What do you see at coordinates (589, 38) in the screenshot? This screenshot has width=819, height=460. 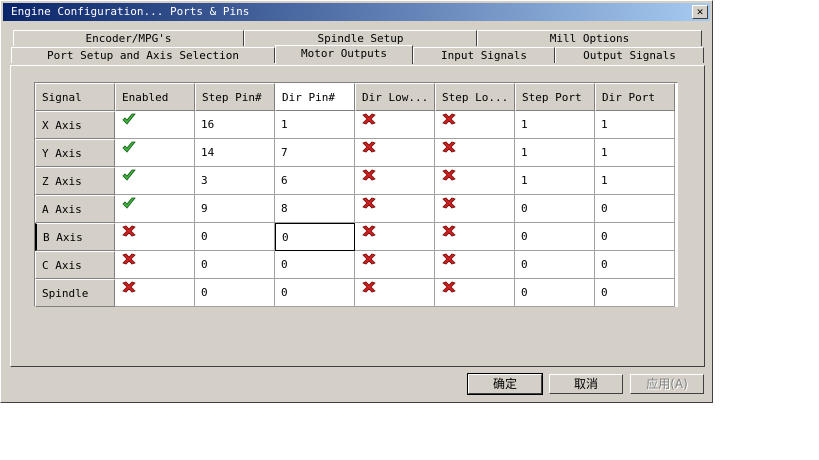 I see `tab-mill-options: Mill Options` at bounding box center [589, 38].